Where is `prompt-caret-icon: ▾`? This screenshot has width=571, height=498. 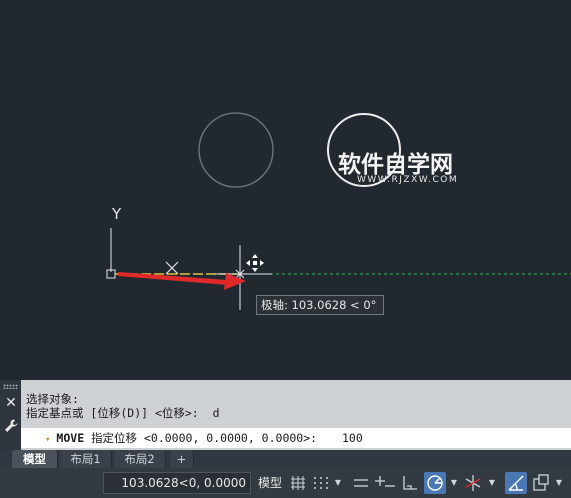 prompt-caret-icon: ▾ is located at coordinates (47, 440).